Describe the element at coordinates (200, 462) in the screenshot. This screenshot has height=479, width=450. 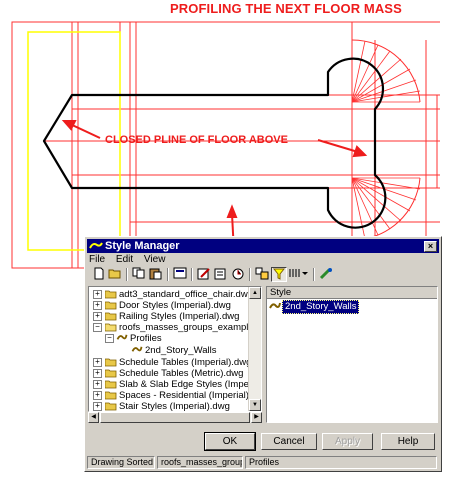
I see `status-drawing: roofs_masses_groups` at that location.